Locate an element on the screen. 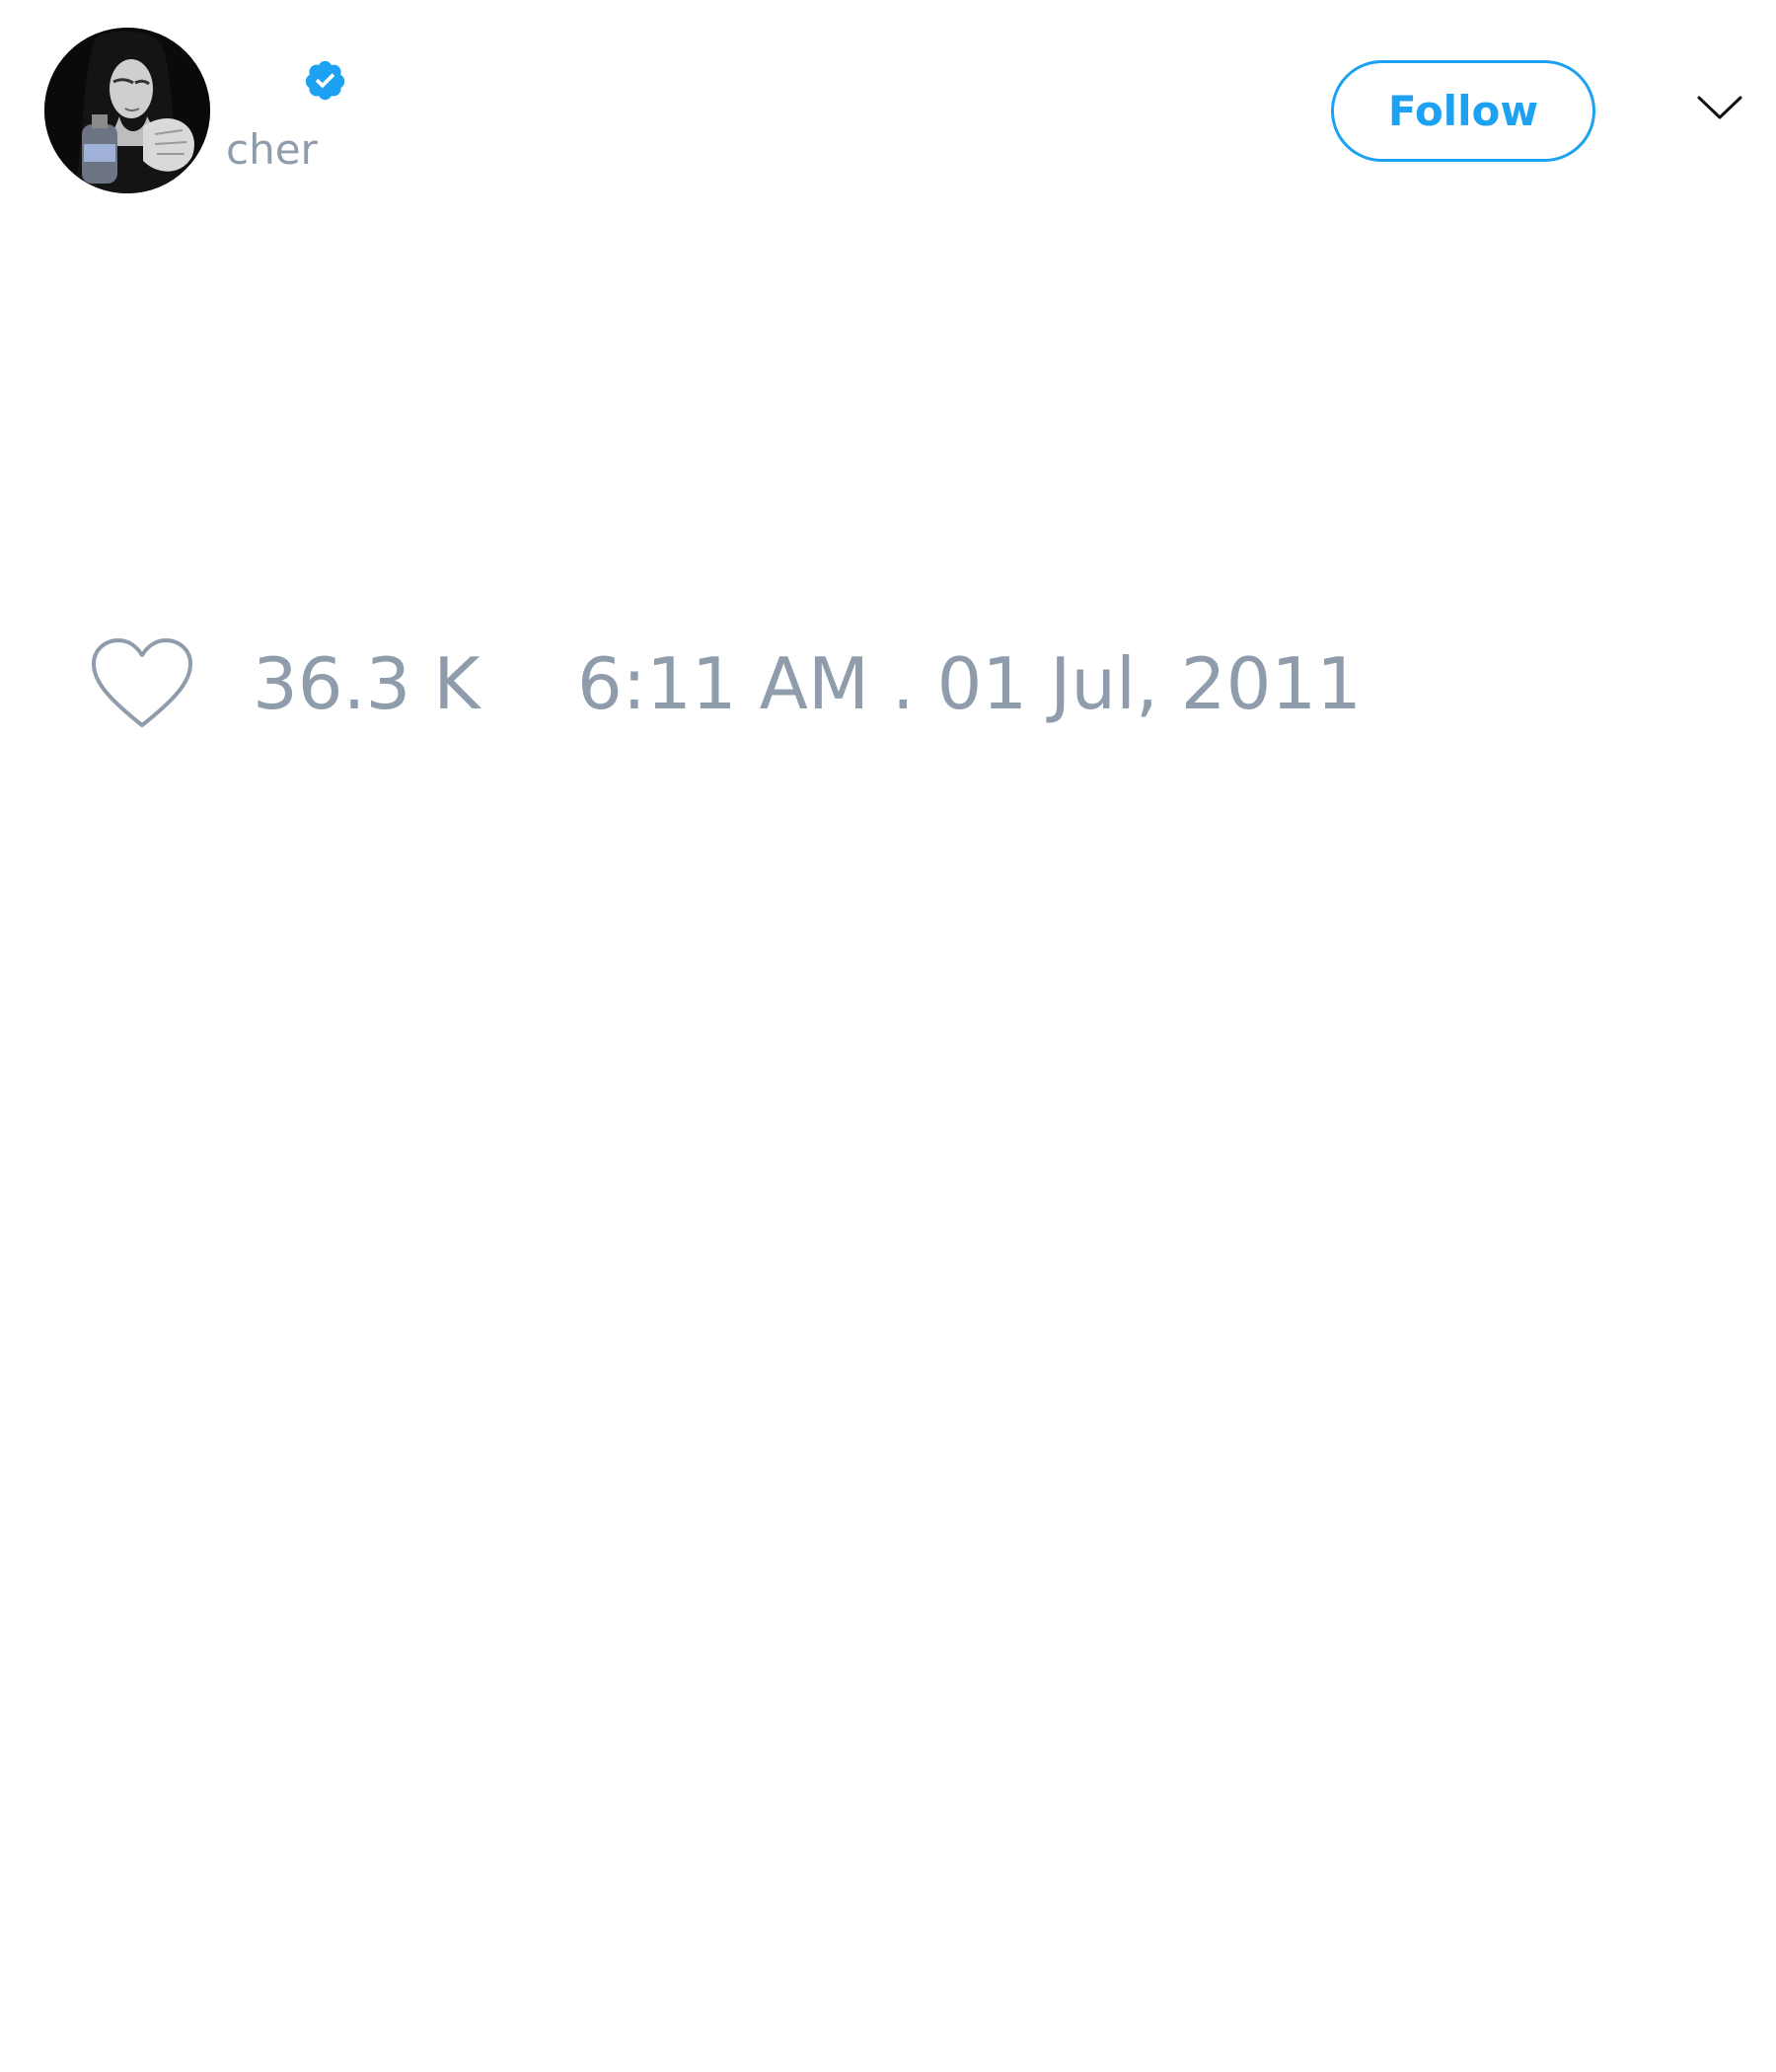  heart-icon is located at coordinates (142, 684).